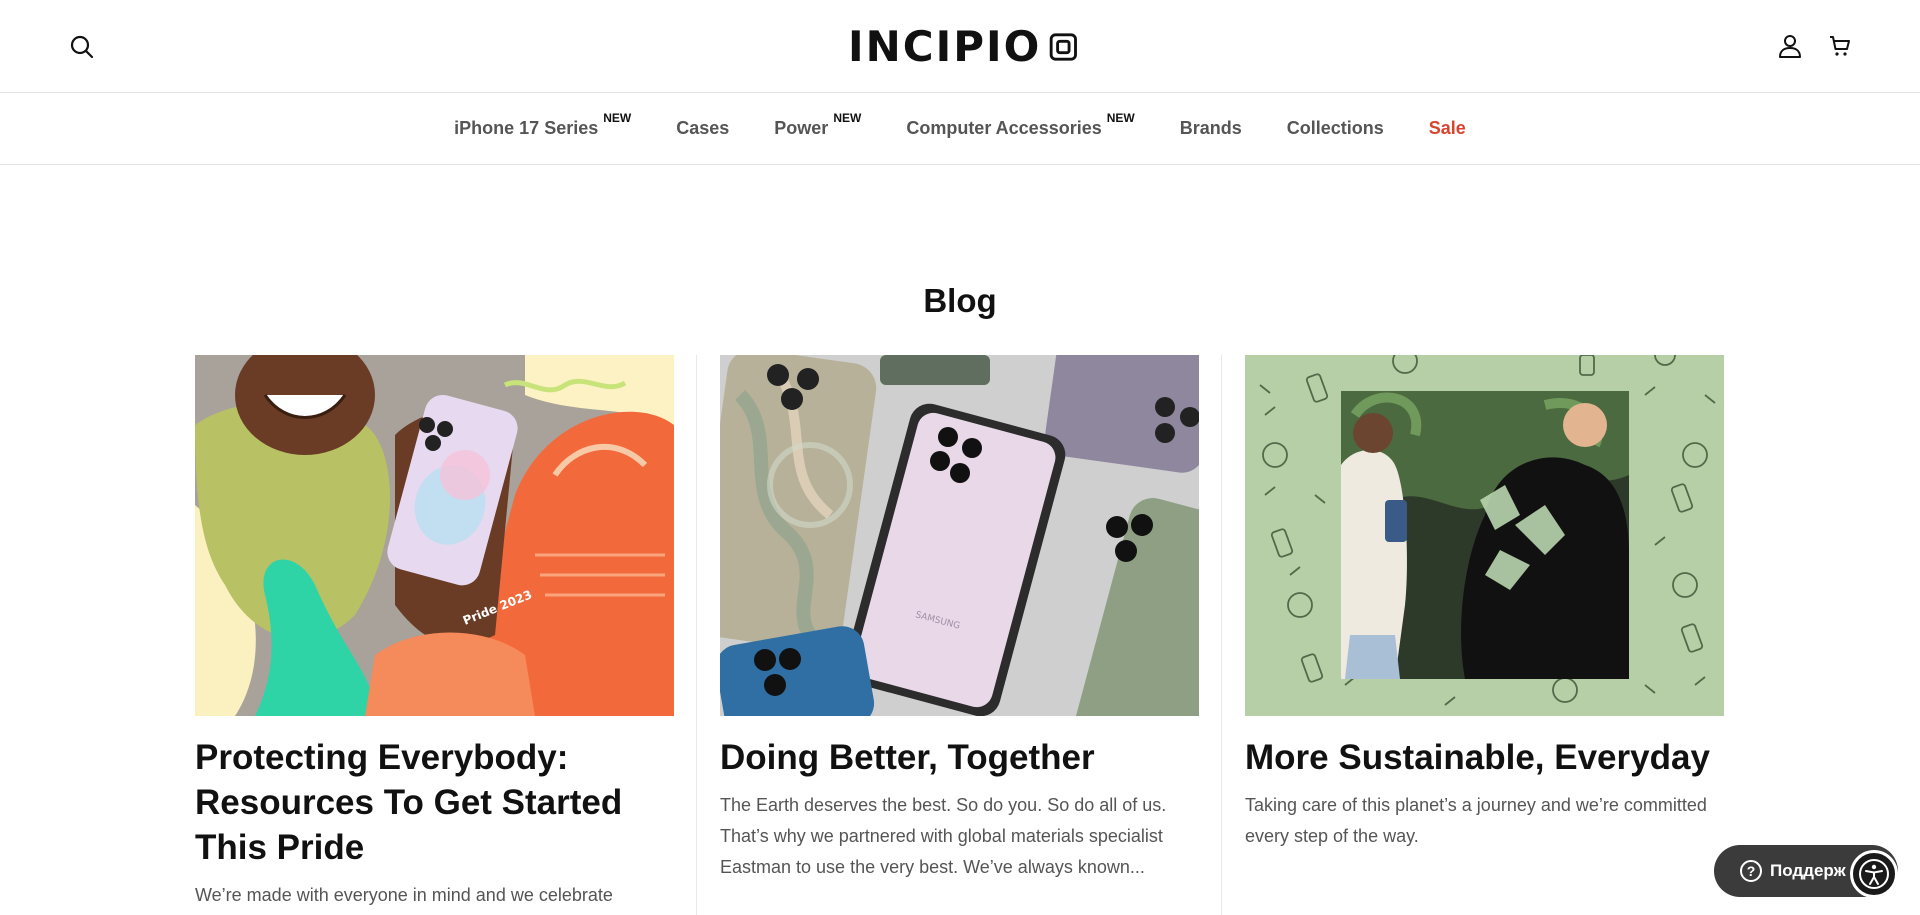  I want to click on nav-item-label: Brands, so click(1210, 128).